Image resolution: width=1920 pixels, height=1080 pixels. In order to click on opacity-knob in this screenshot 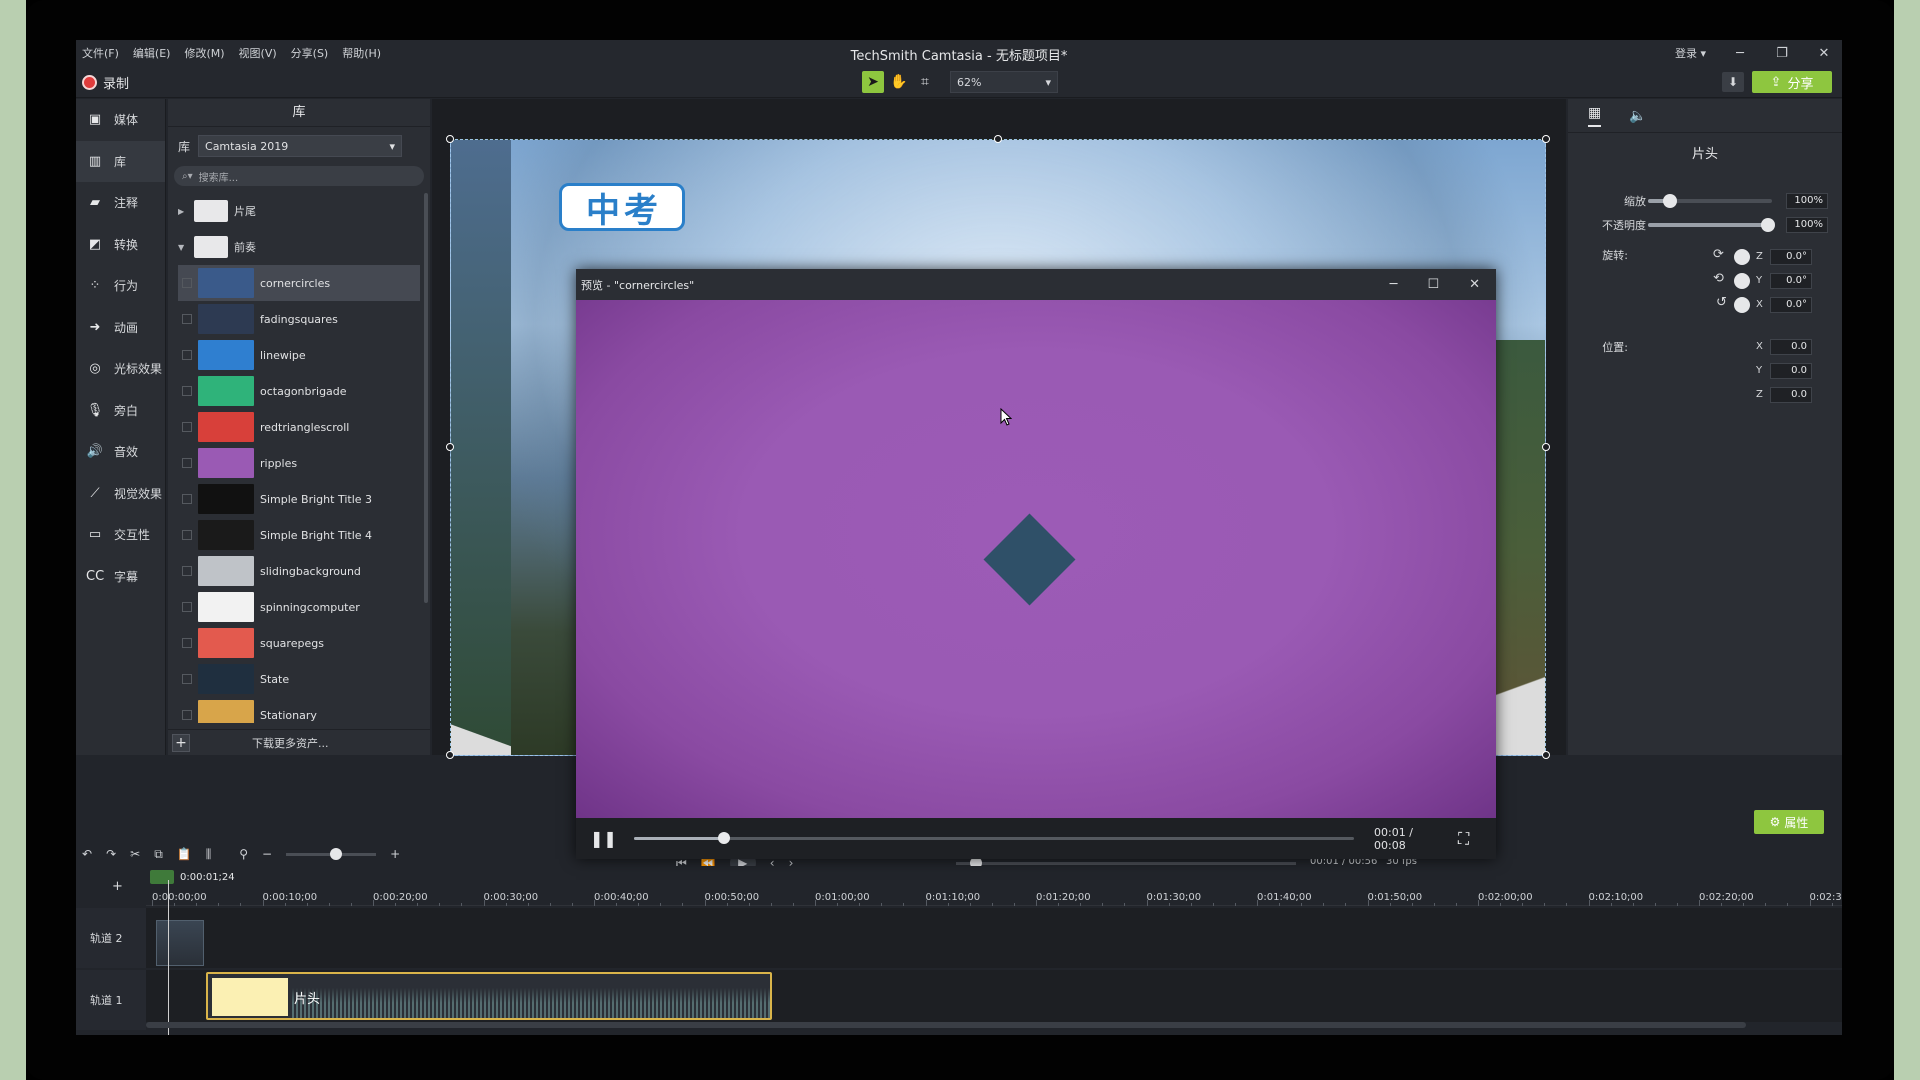, I will do `click(1768, 225)`.